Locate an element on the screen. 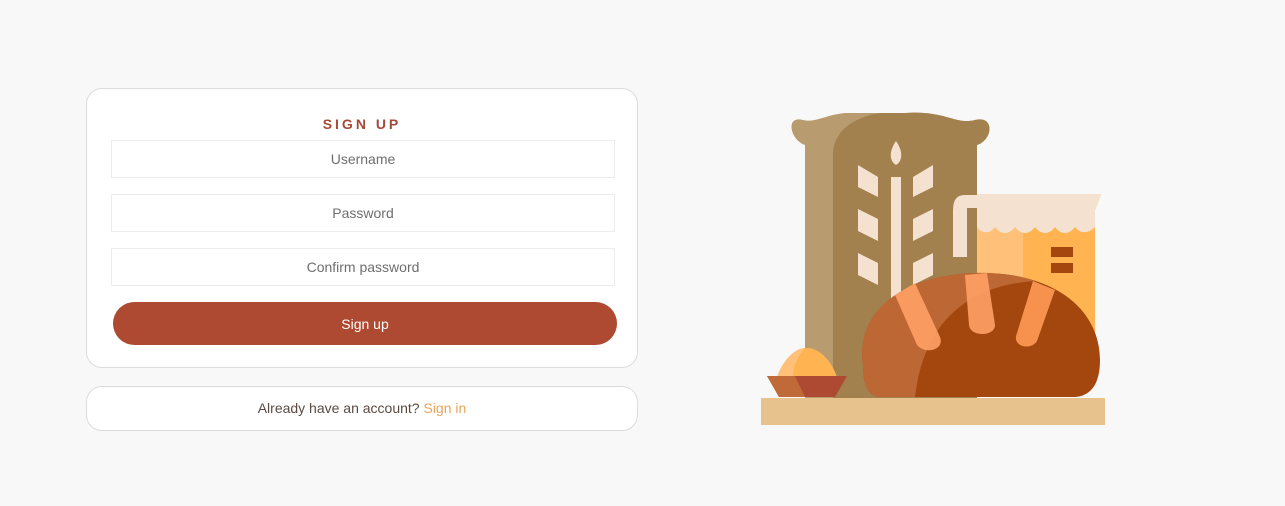 This screenshot has width=1285, height=506. signup-button: Sign up is located at coordinates (365, 323).